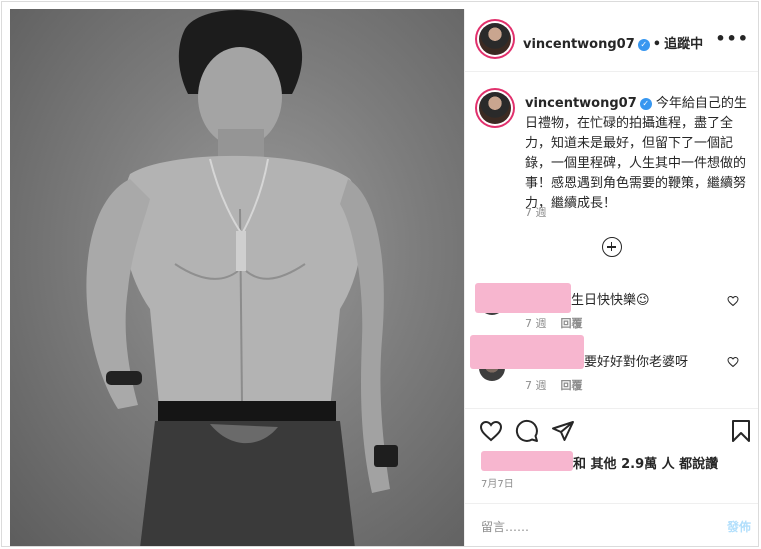 The height and width of the screenshot is (549, 761). I want to click on share-paper-plane-icon, so click(563, 431).